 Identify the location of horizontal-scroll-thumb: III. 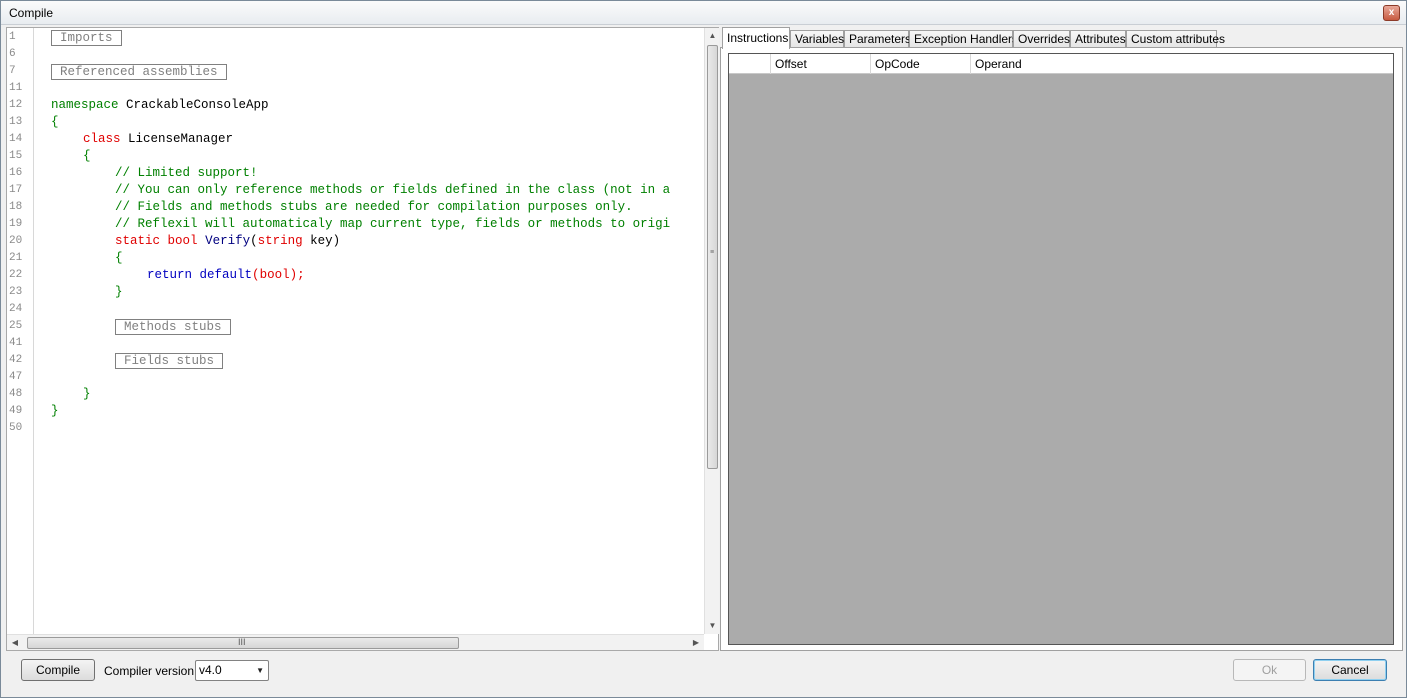
(243, 643).